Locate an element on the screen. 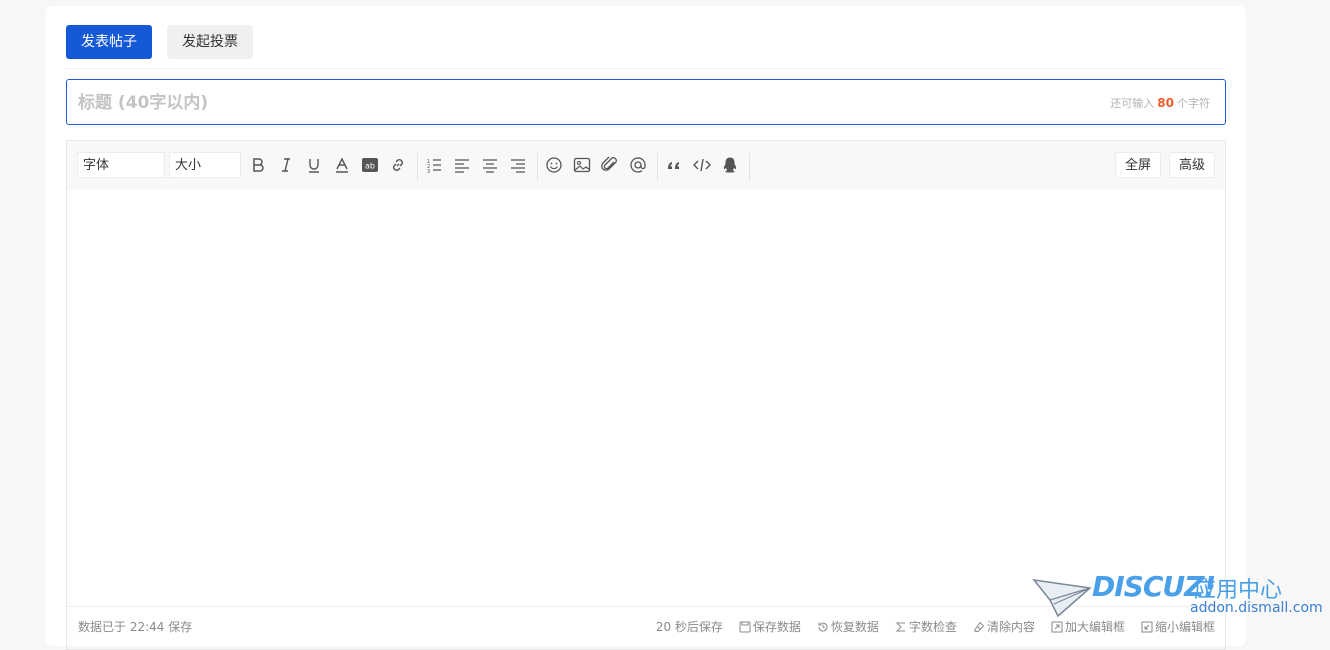  title-char-counter: 还可输入 80 个字符 is located at coordinates (1160, 103).